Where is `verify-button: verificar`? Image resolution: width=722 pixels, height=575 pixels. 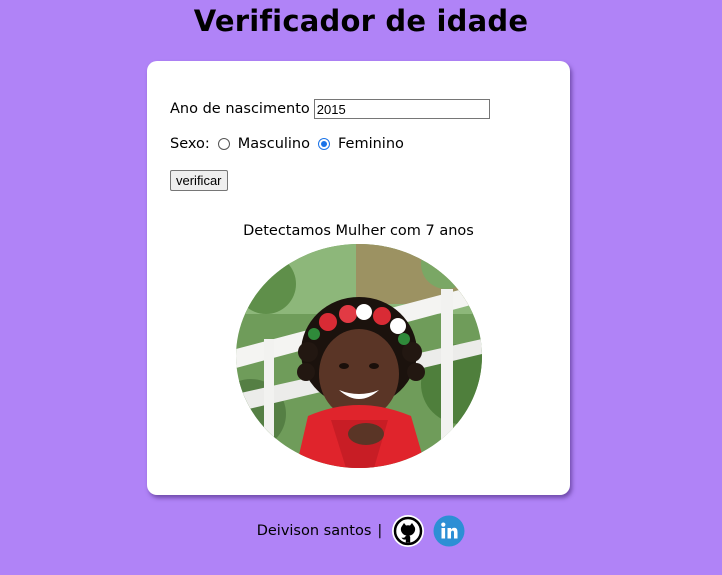 verify-button: verificar is located at coordinates (199, 180).